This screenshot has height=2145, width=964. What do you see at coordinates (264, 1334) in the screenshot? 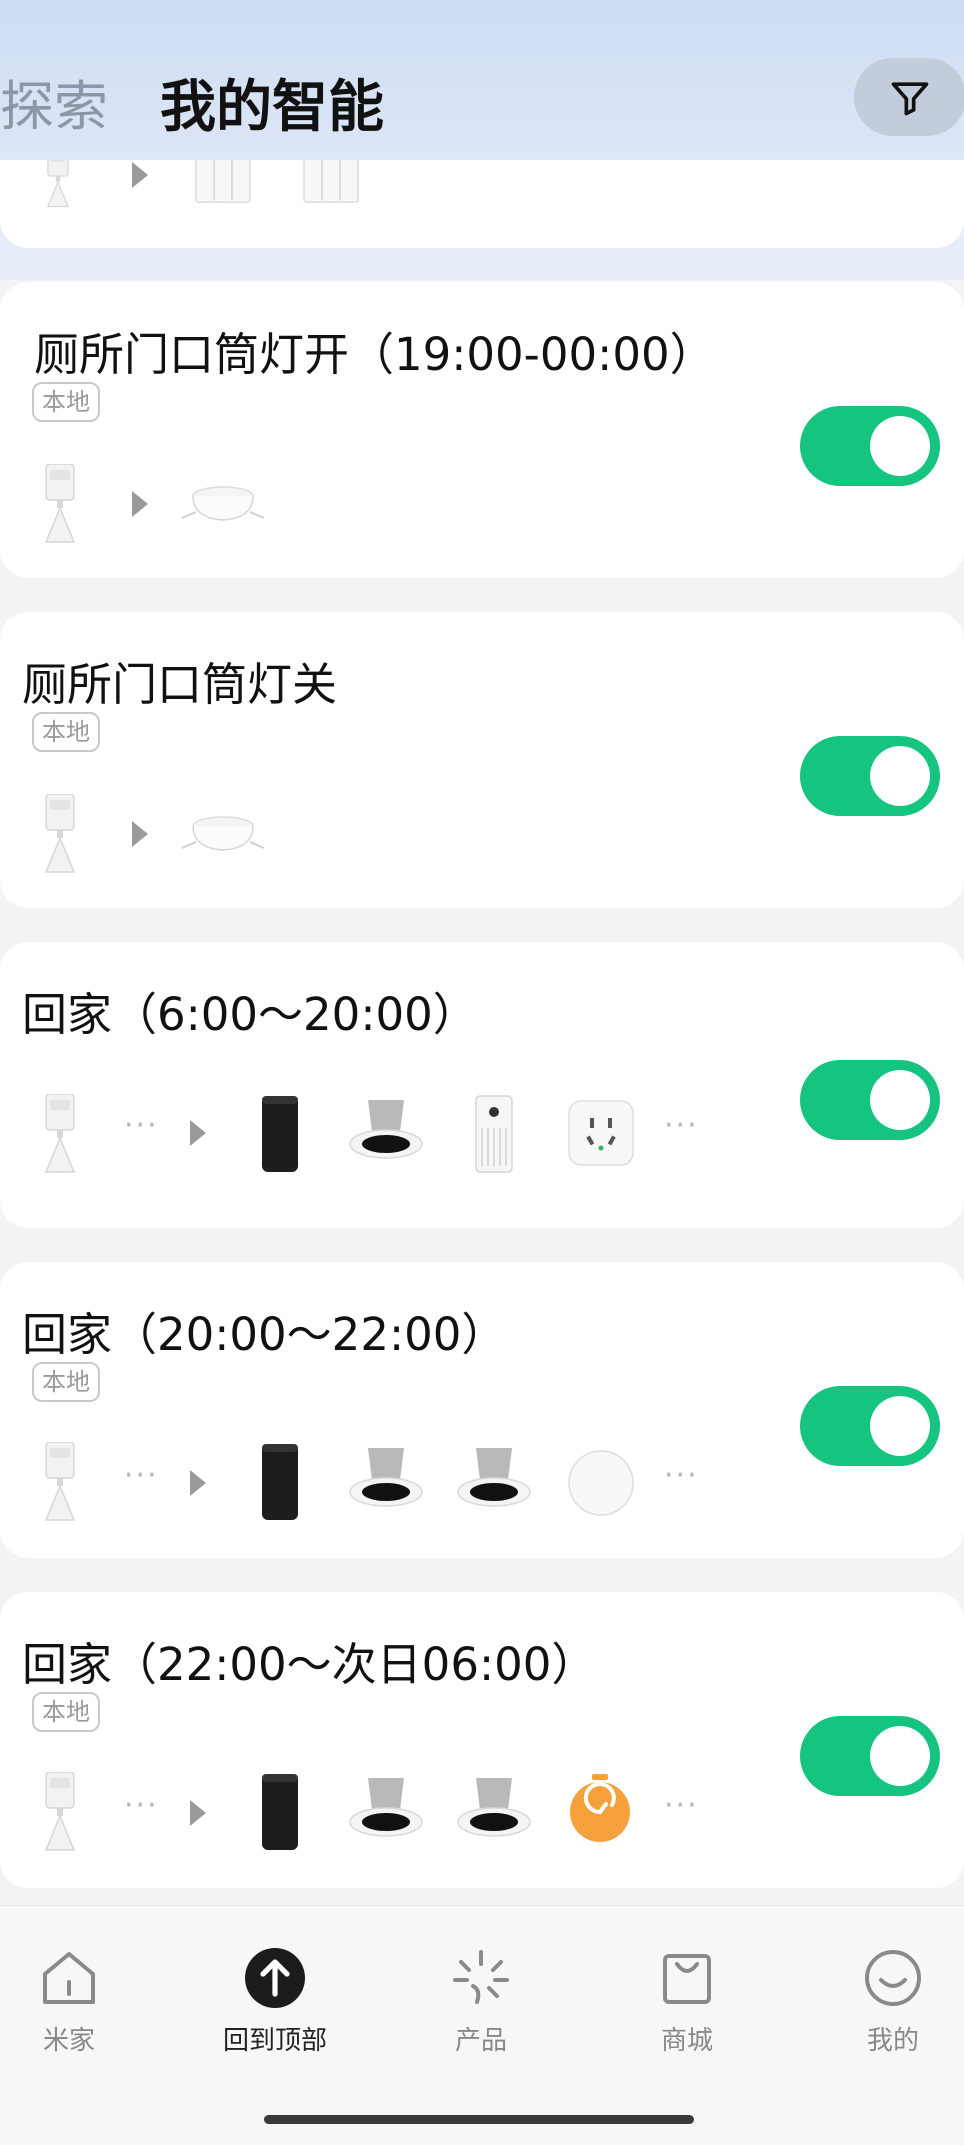
I see `scene-title: 回家（20:00～22:00）` at bounding box center [264, 1334].